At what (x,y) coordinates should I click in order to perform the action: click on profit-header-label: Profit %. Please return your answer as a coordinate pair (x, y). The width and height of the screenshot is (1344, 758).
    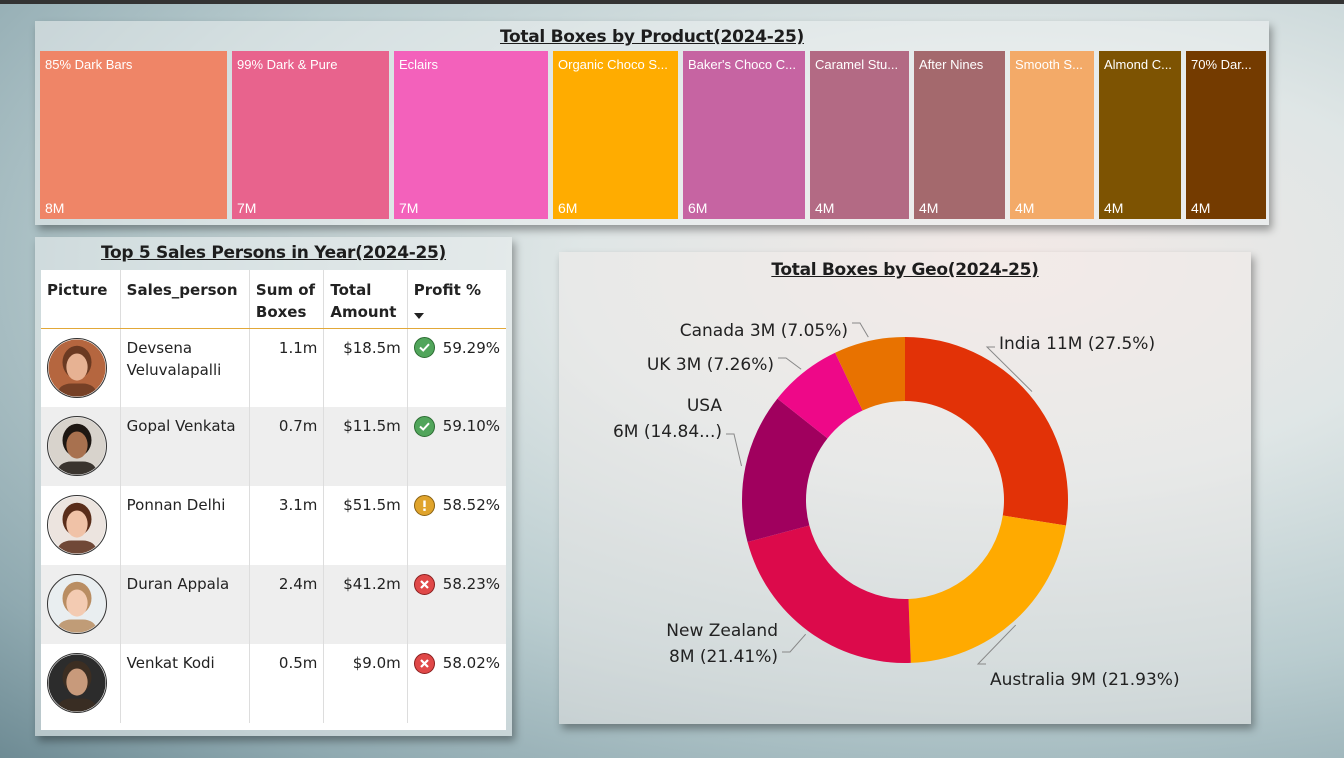
    Looking at the image, I should click on (447, 290).